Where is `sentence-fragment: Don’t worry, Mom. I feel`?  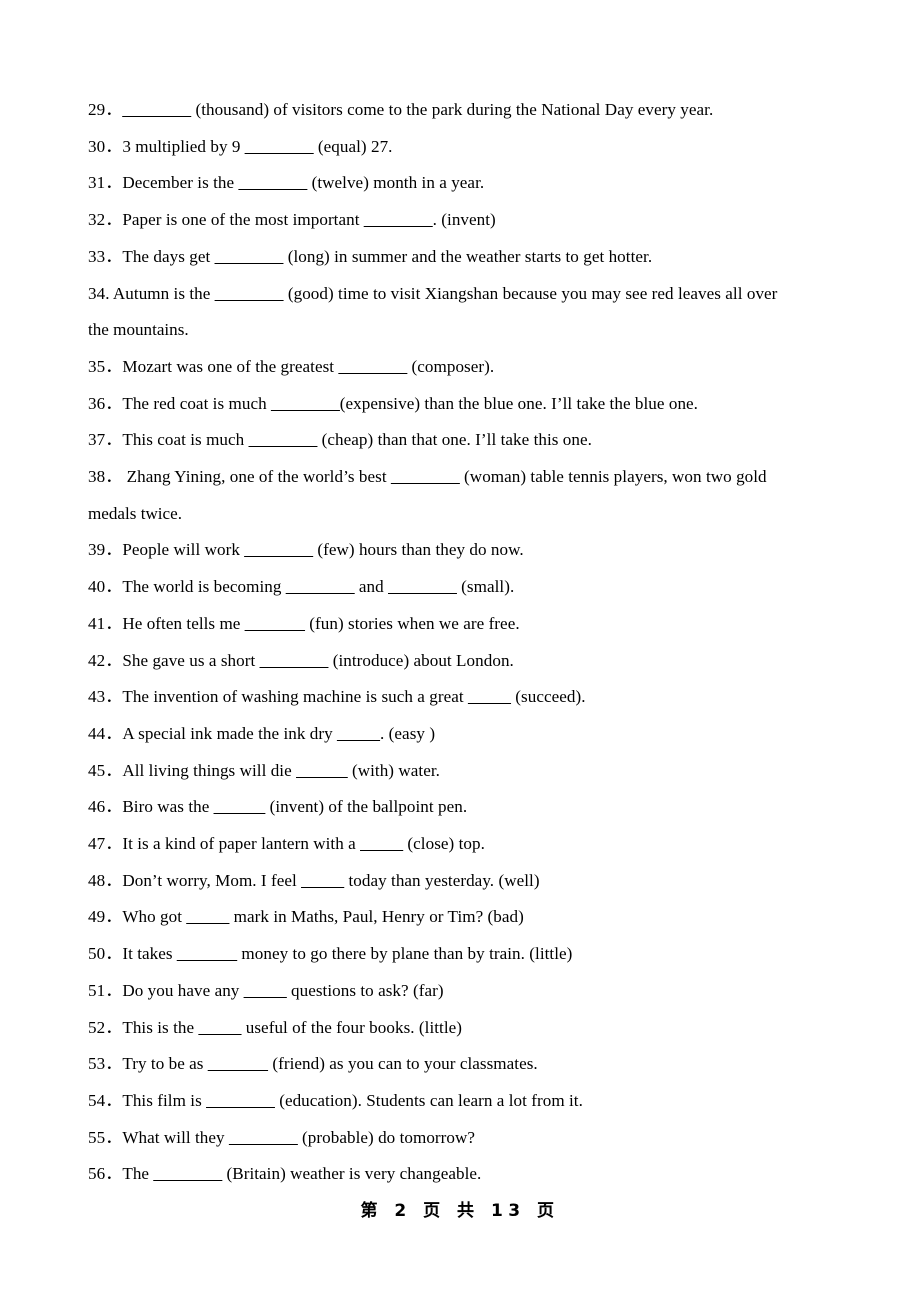 sentence-fragment: Don’t worry, Mom. I feel is located at coordinates (212, 880).